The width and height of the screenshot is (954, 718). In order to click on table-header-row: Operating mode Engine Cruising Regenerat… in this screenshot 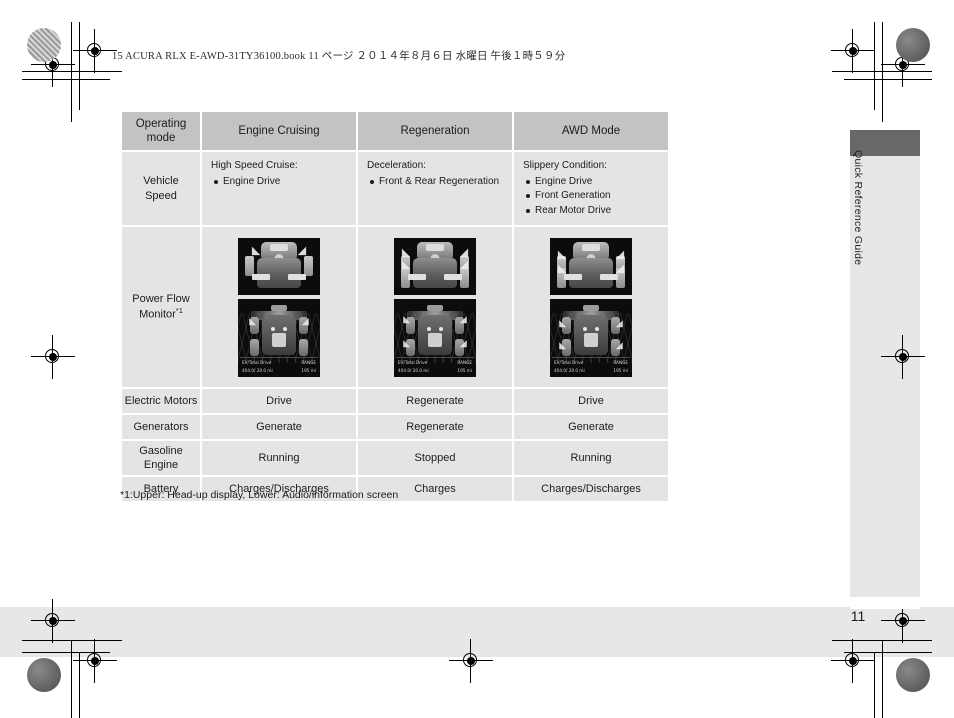, I will do `click(395, 131)`.